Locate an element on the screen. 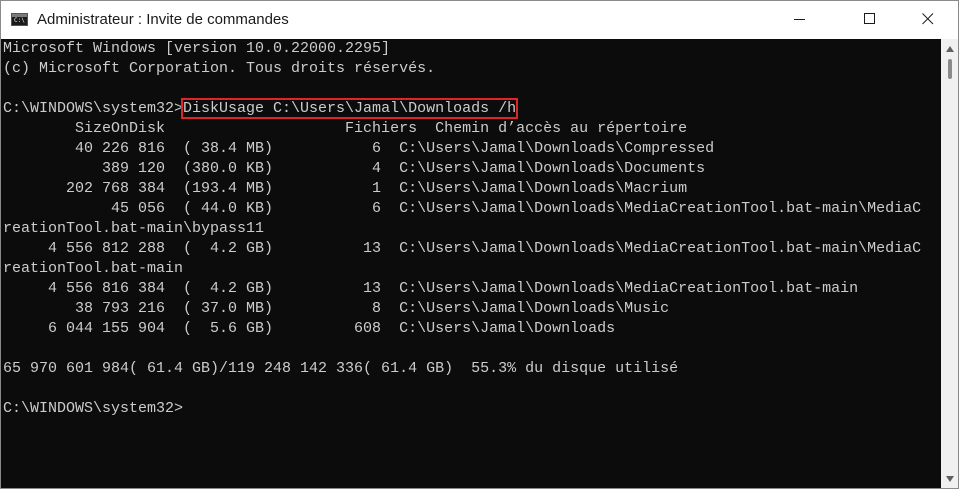 The image size is (960, 490). minimize-button is located at coordinates (801, 20).